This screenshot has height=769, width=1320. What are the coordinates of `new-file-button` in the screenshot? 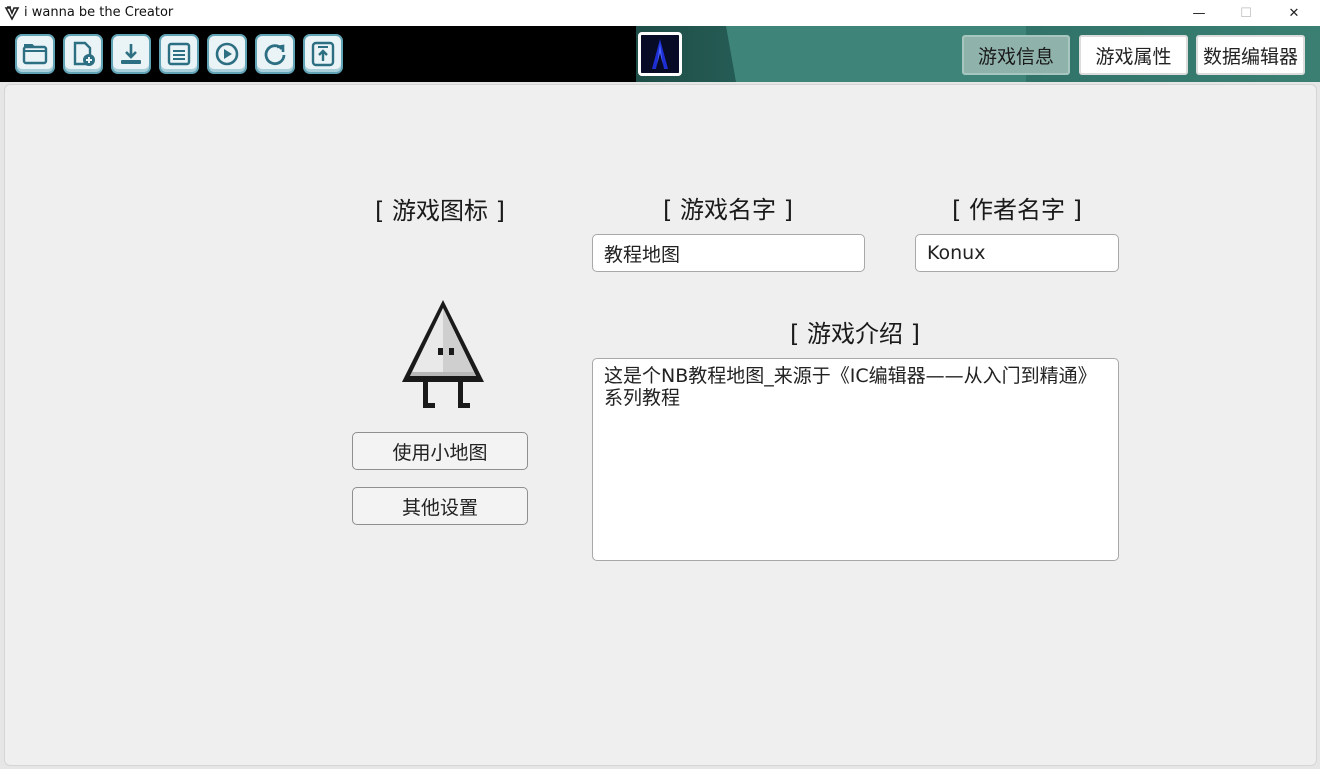 It's located at (83, 54).